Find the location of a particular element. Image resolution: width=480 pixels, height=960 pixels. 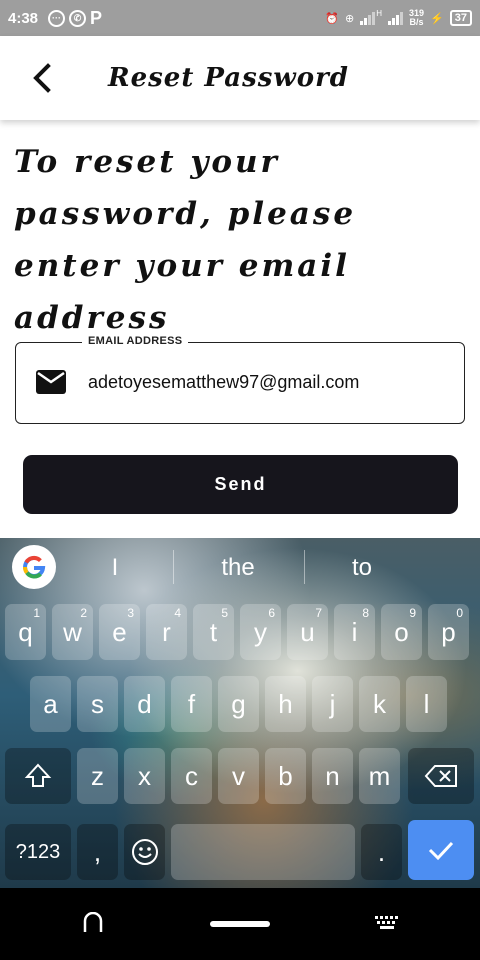

key-y: y6 is located at coordinates (260, 632).